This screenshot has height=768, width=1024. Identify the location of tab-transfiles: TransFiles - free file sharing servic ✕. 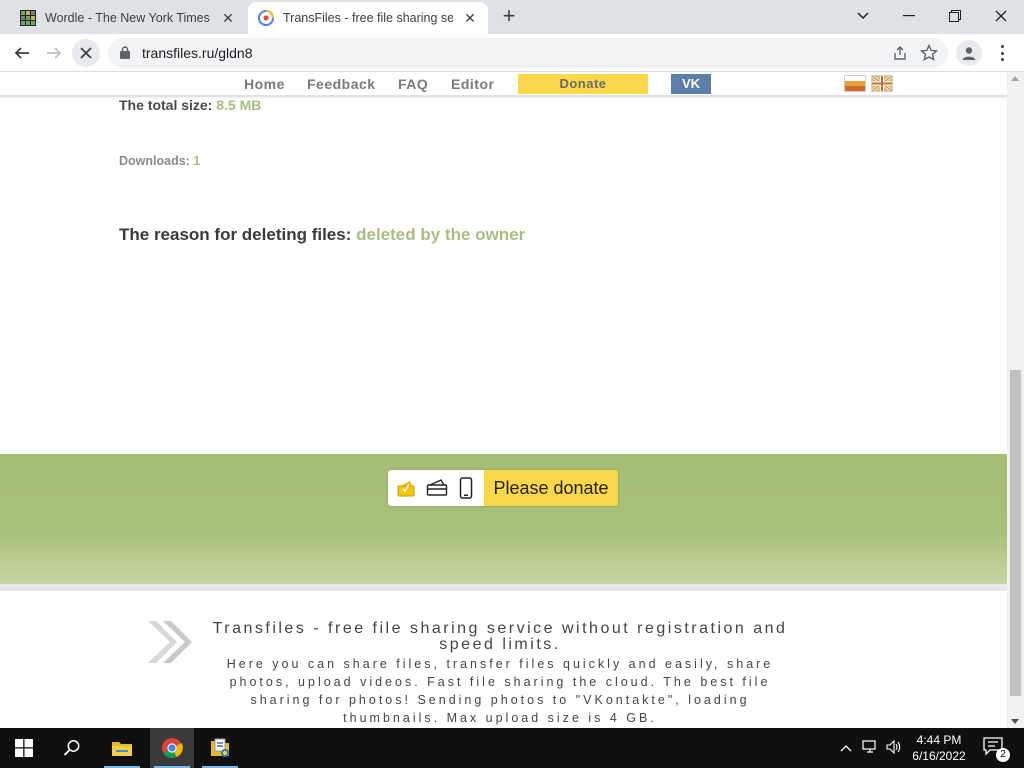
(368, 18).